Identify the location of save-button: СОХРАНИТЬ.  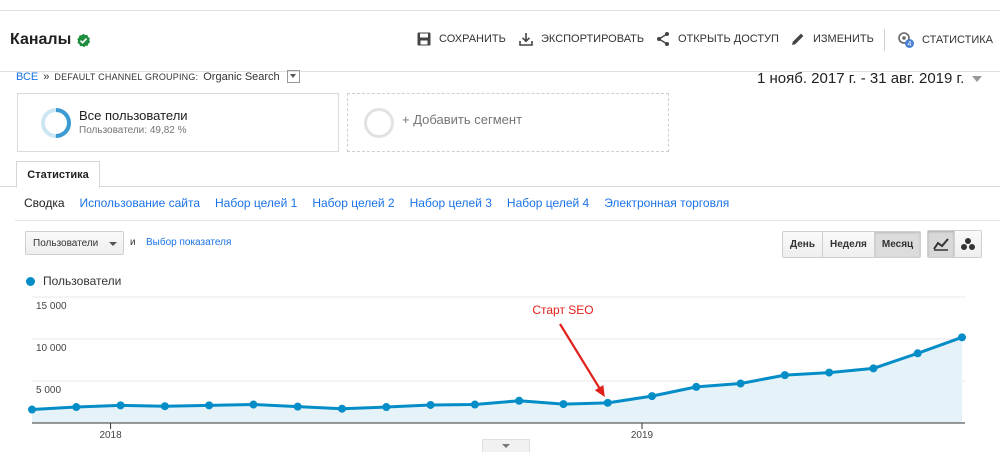
(461, 39).